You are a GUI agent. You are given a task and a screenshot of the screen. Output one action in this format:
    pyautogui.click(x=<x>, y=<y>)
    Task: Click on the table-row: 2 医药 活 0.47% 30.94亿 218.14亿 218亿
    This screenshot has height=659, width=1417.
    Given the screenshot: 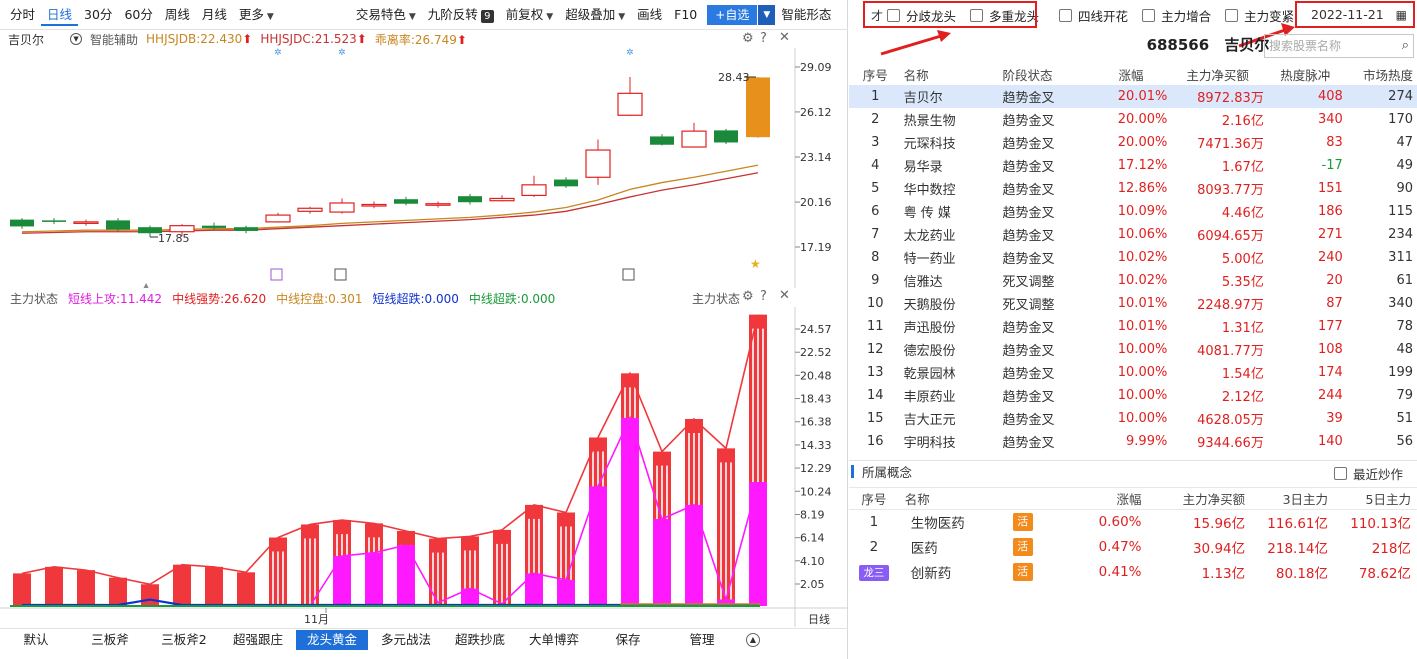 What is the action you would take?
    pyautogui.click(x=1133, y=547)
    